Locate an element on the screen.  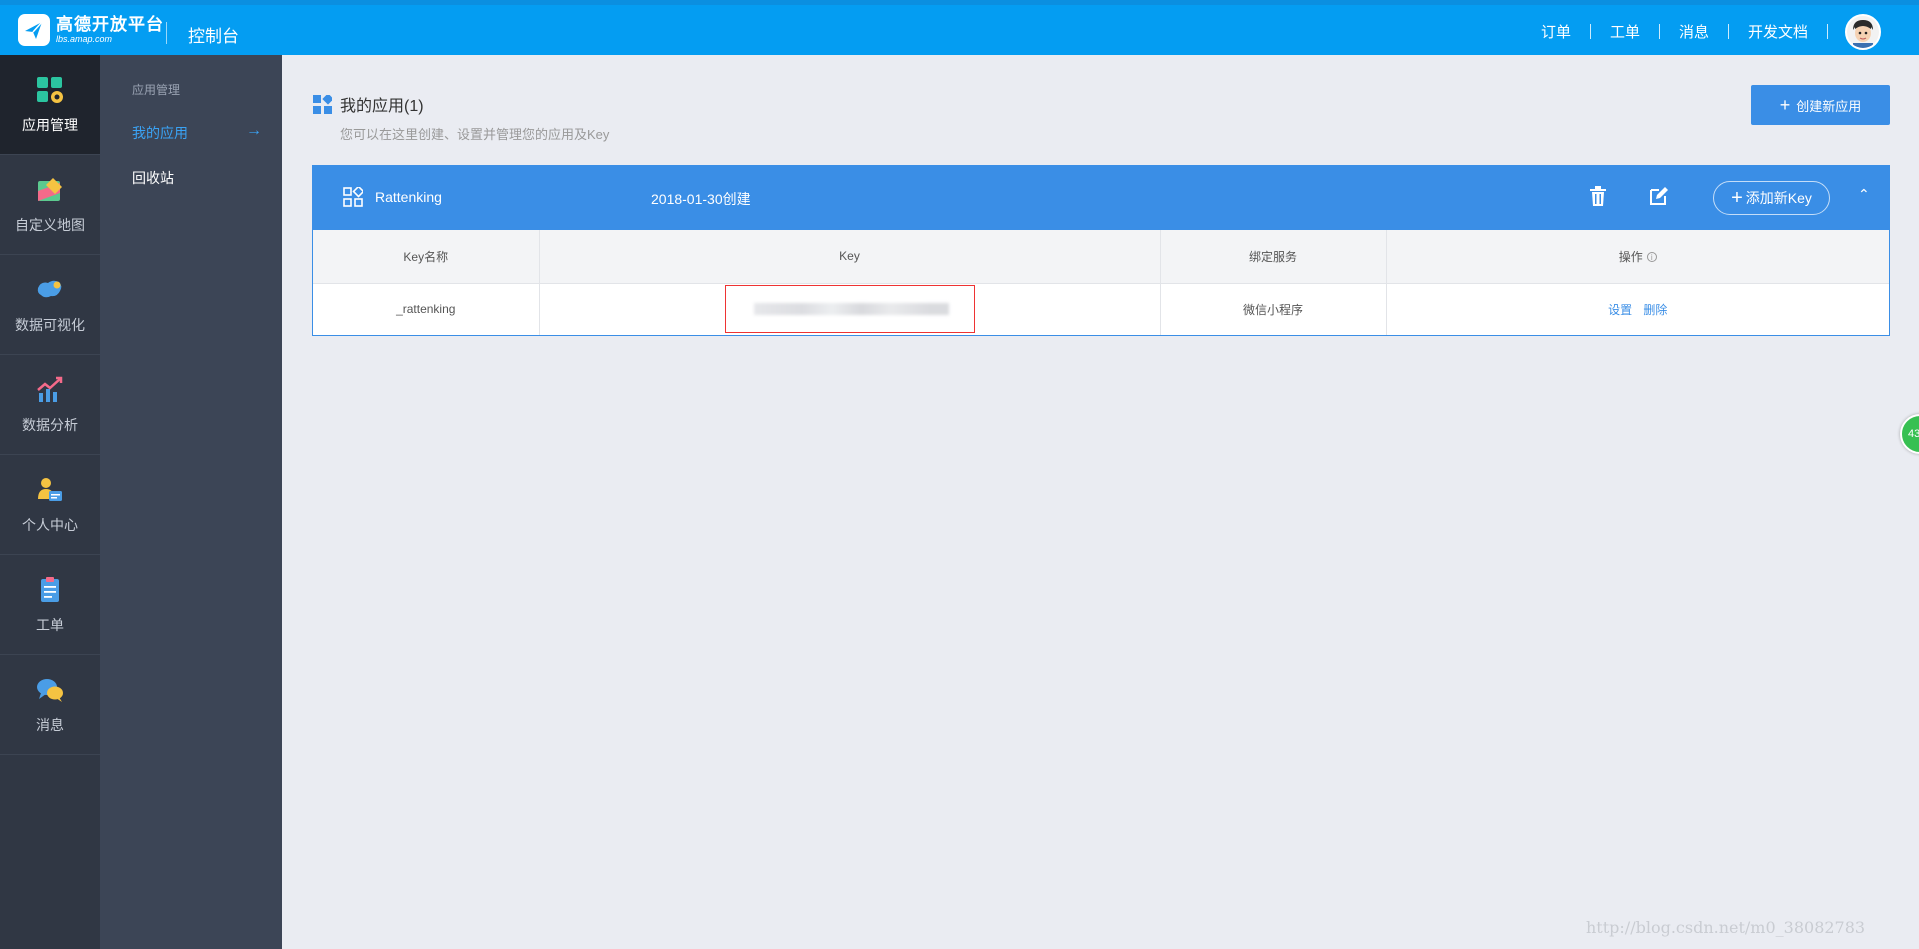
create-app-label: 创建新应用 is located at coordinates (1829, 106).